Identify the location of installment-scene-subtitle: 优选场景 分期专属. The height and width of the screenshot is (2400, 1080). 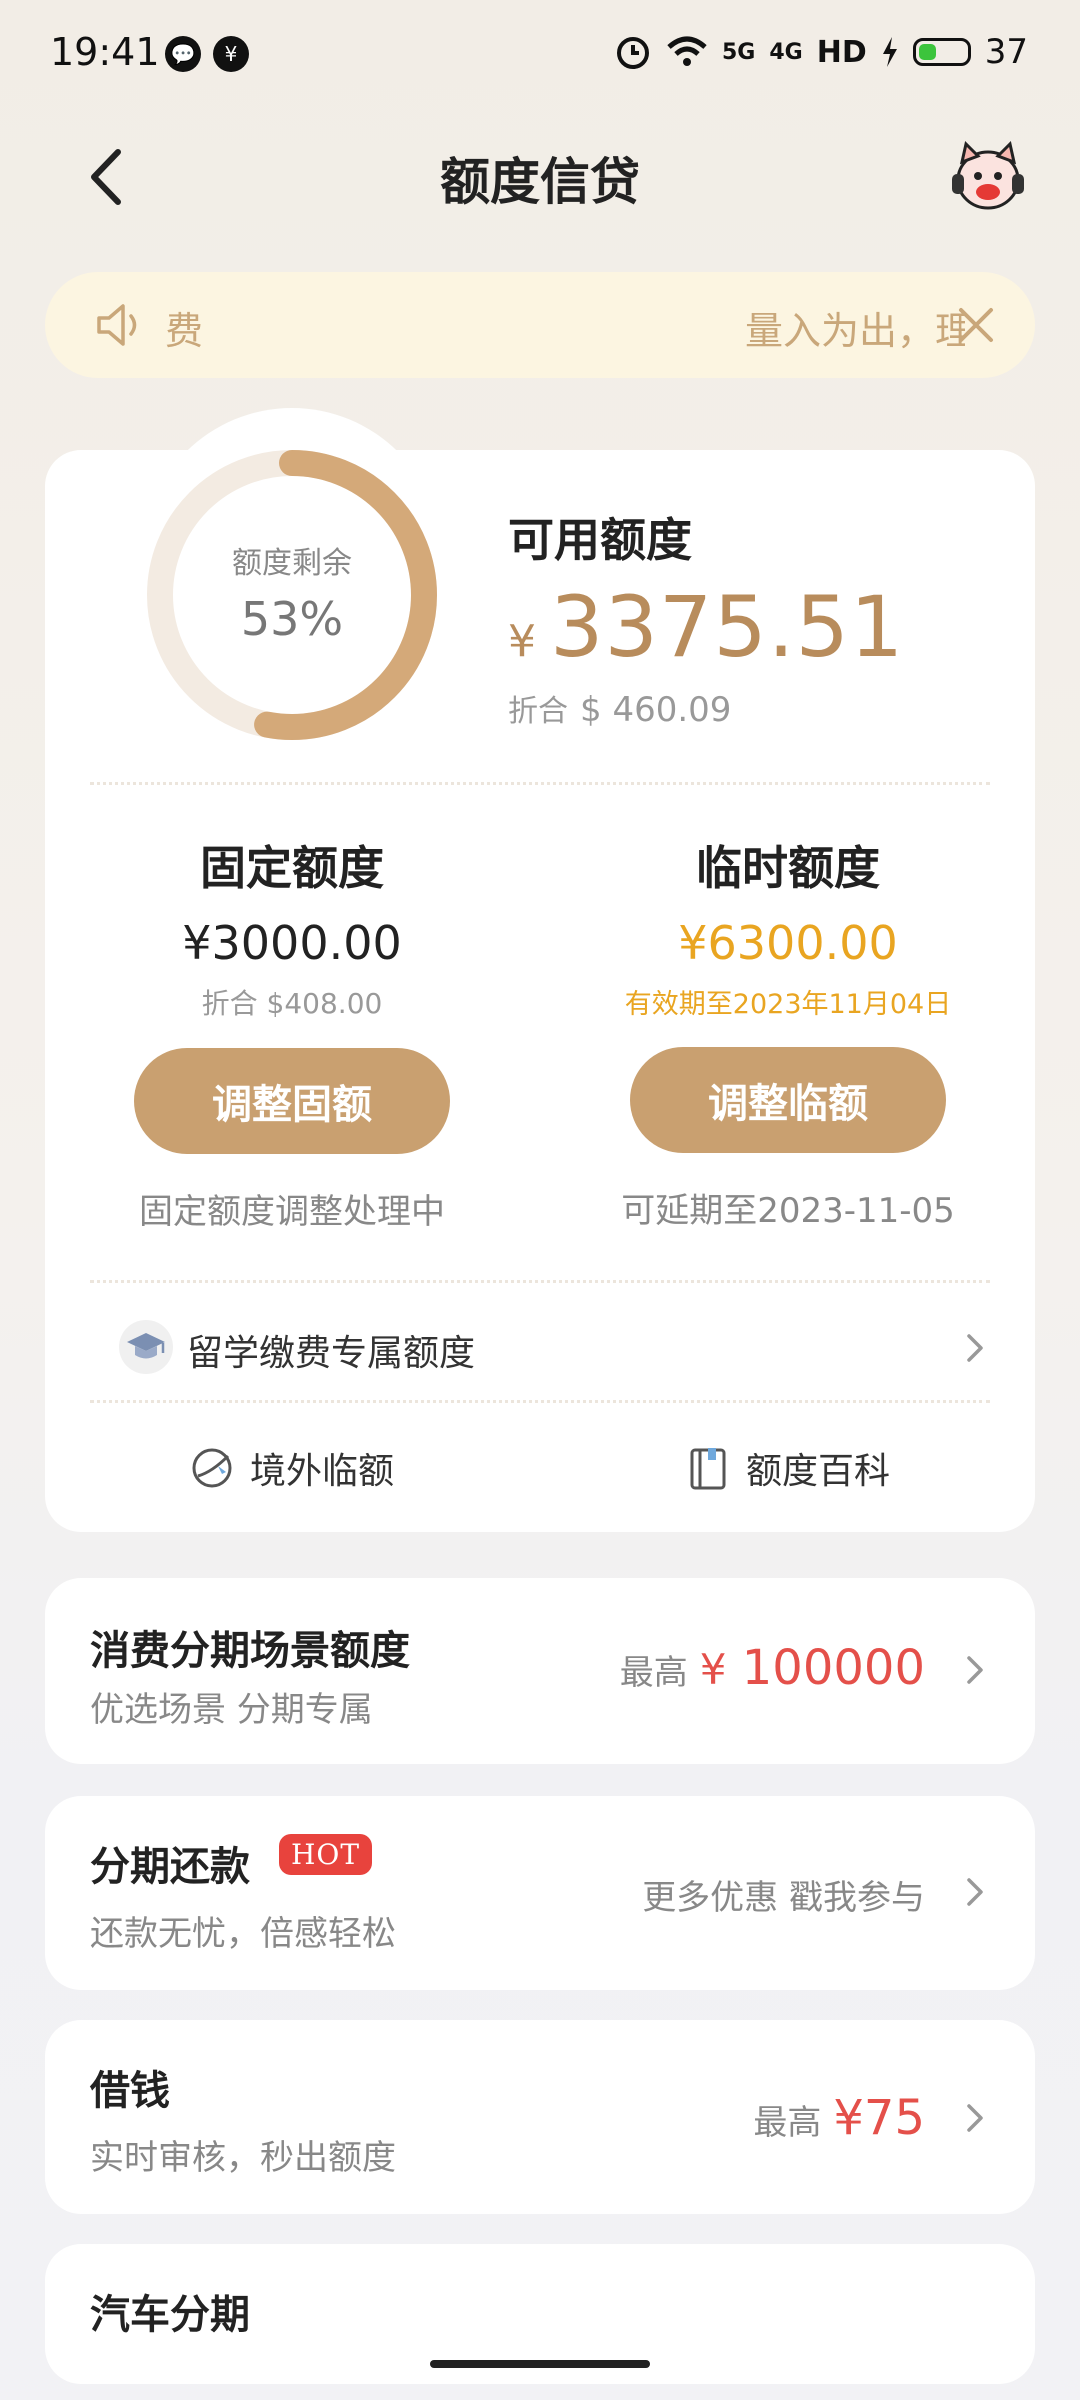
(231, 1710).